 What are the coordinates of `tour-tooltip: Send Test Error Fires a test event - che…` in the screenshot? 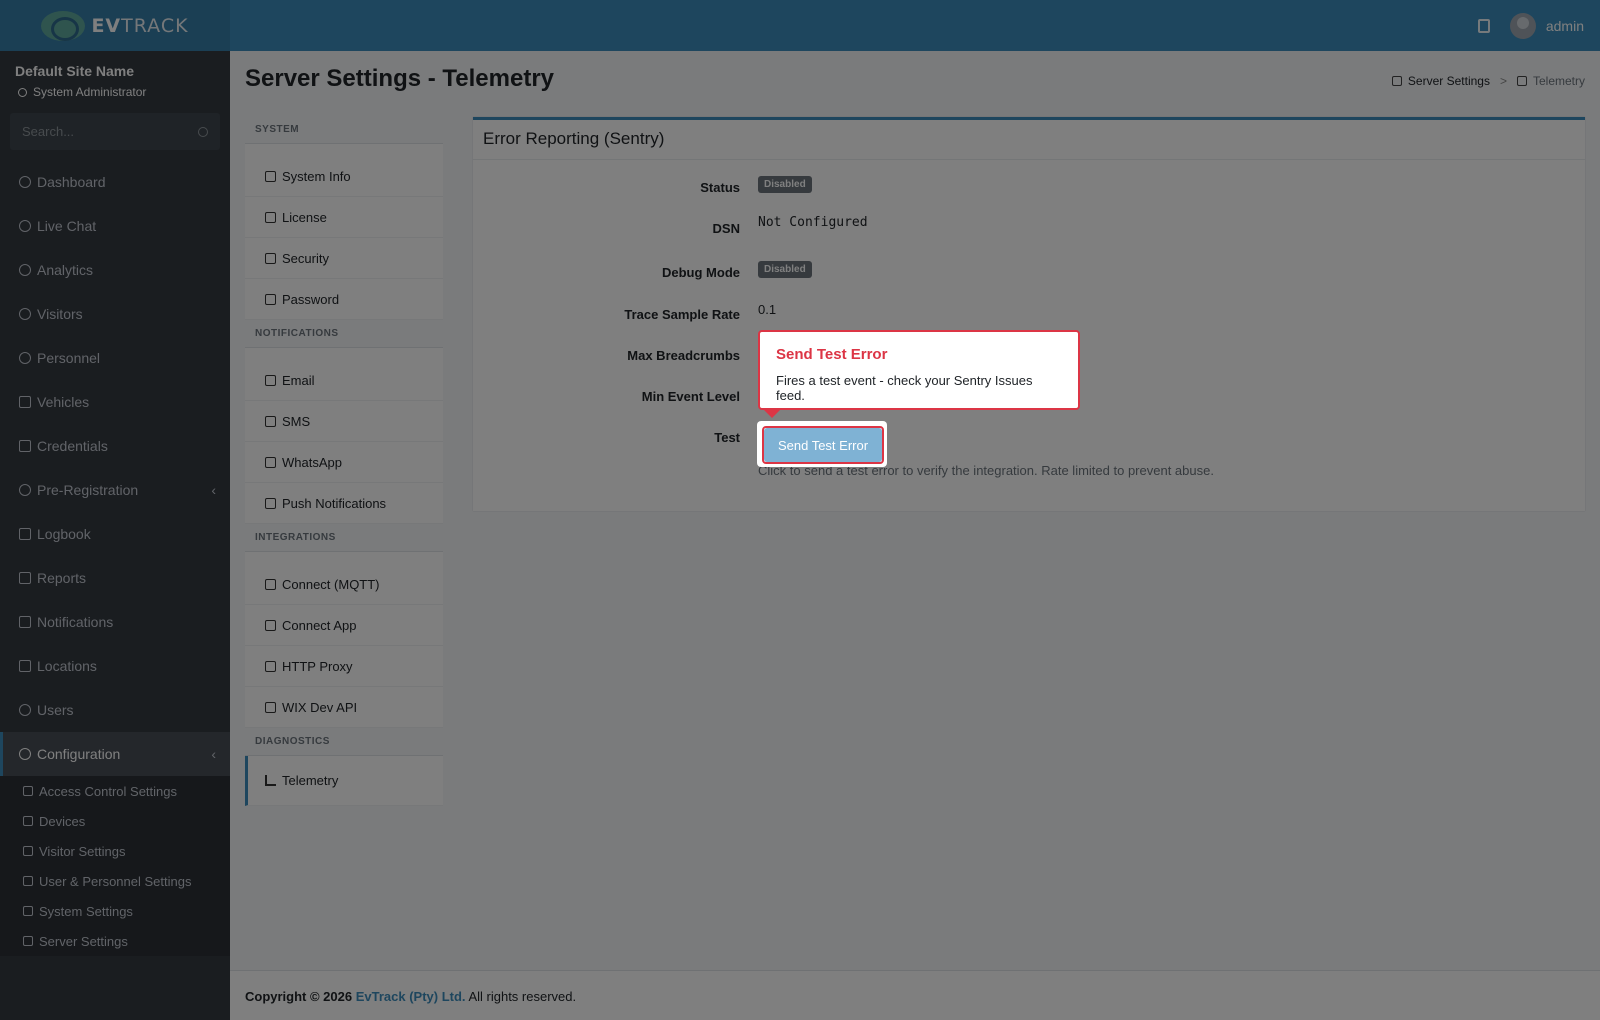 It's located at (919, 374).